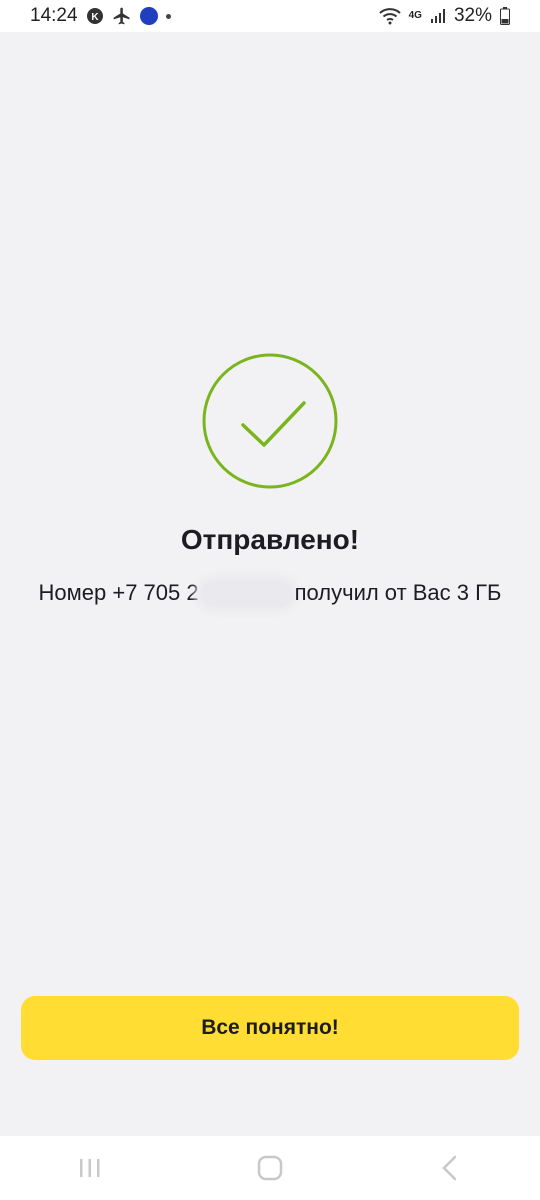 The image size is (540, 1200). I want to click on page-title: Отправлено!, so click(270, 539).